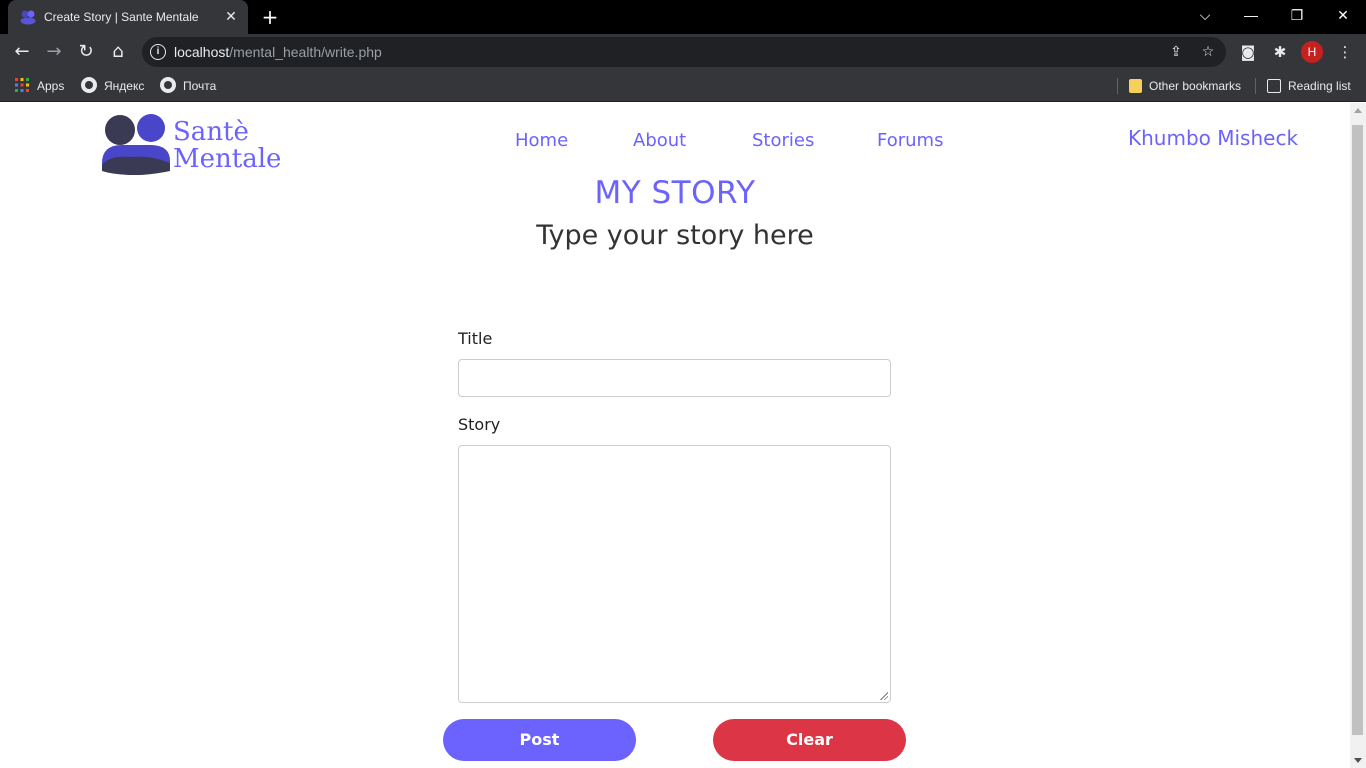 The height and width of the screenshot is (768, 1366). Describe the element at coordinates (22, 85) in the screenshot. I see `apps-grid-icon` at that location.